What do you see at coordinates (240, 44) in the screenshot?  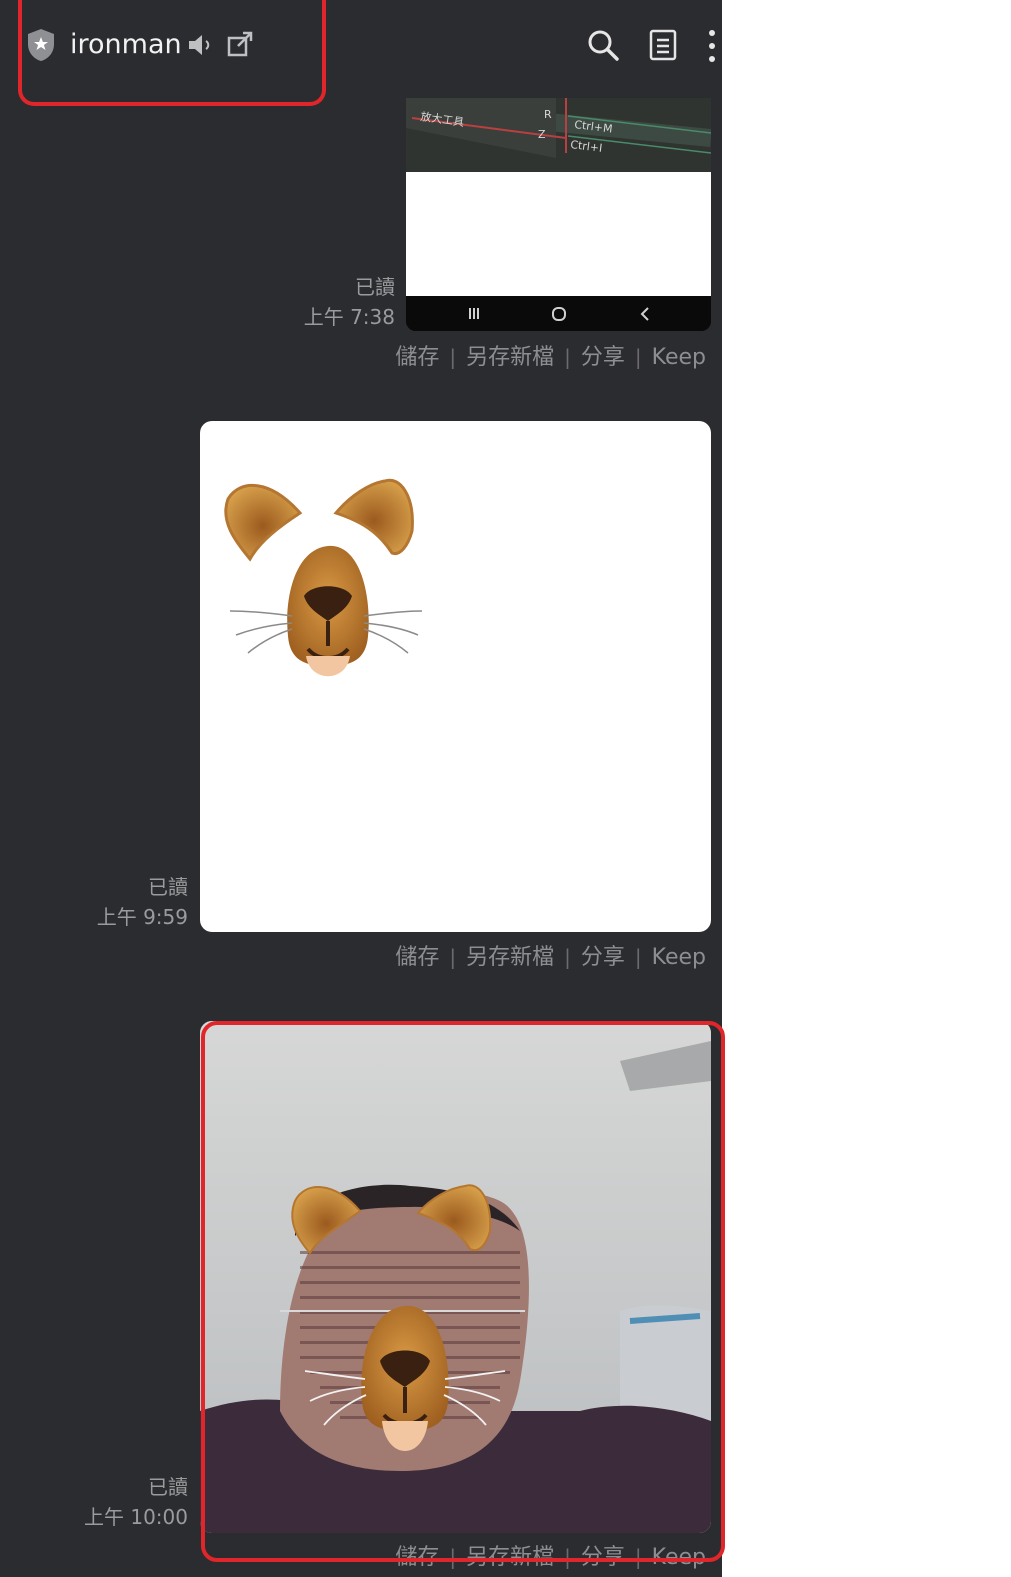 I see `external-window-icon` at bounding box center [240, 44].